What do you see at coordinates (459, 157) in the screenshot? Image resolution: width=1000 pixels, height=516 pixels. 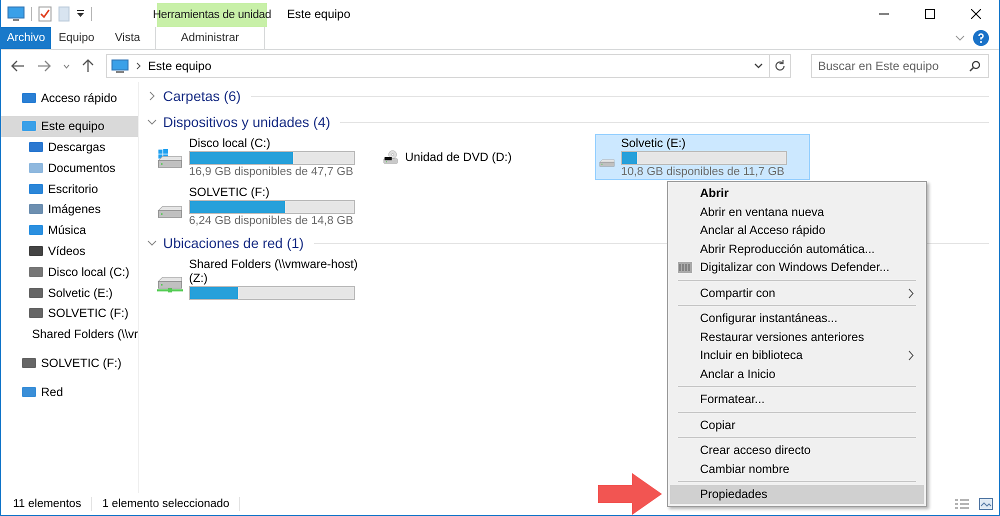 I see `drive-name: Unidad de DVD (D:)` at bounding box center [459, 157].